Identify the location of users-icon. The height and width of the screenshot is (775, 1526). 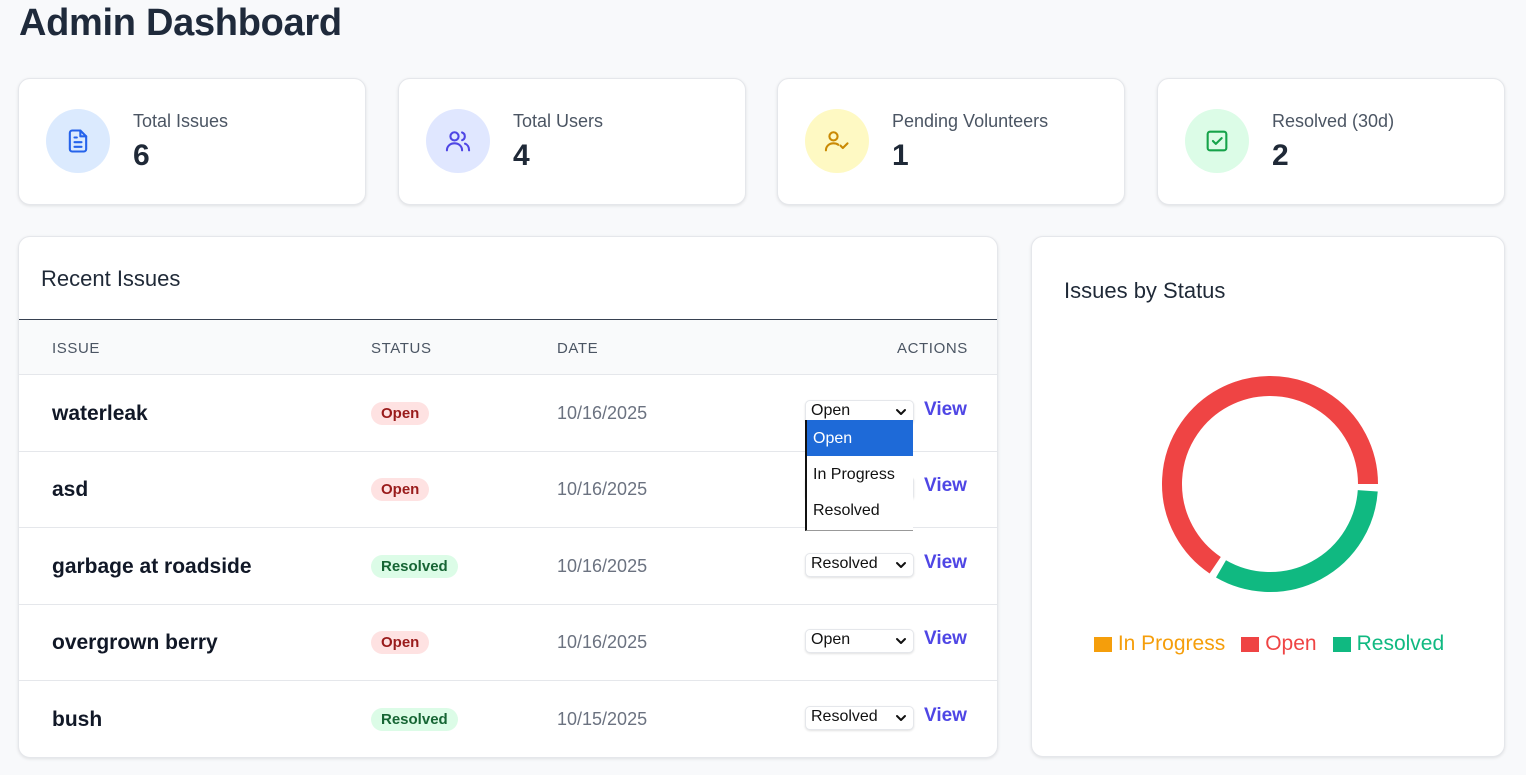
(458, 141).